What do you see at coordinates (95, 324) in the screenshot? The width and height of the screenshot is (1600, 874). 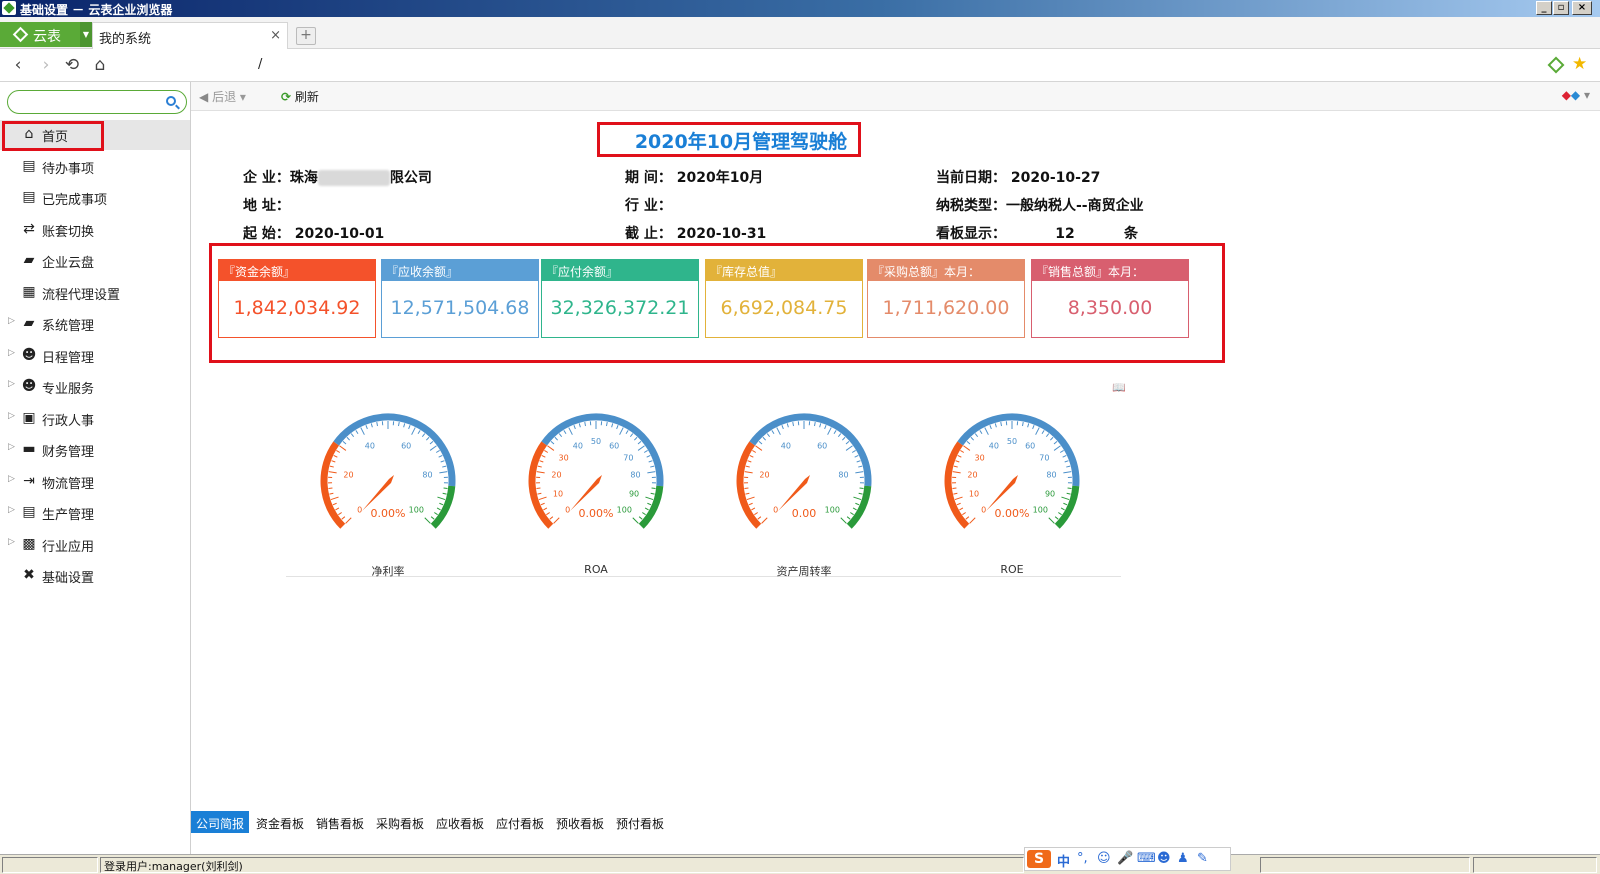 I see `sidebar-item-system-admin: ▷ ▰ 系统管理` at bounding box center [95, 324].